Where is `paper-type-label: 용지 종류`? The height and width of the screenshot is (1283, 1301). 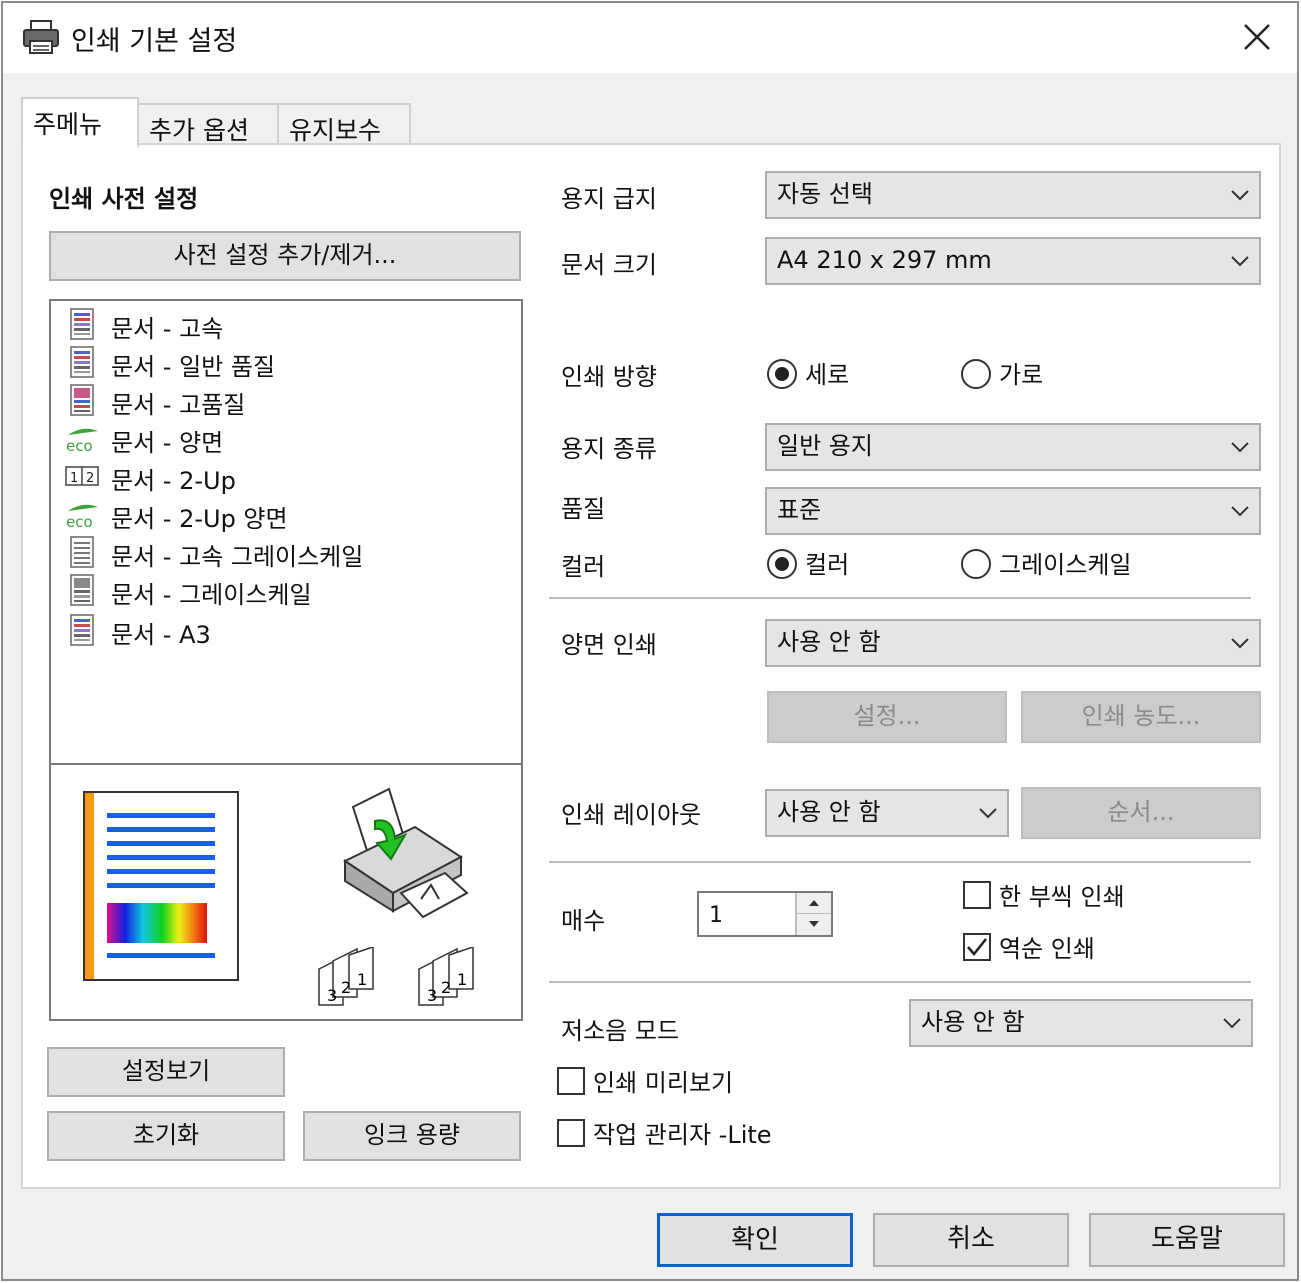
paper-type-label: 용지 종류 is located at coordinates (609, 449).